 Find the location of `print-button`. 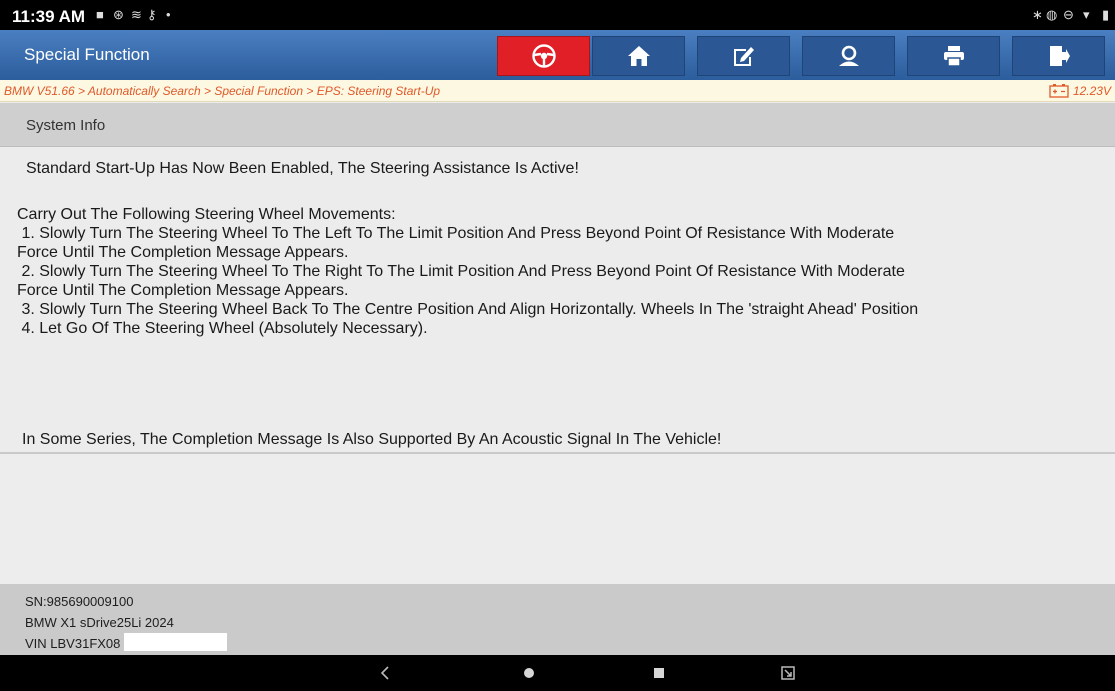

print-button is located at coordinates (953, 56).